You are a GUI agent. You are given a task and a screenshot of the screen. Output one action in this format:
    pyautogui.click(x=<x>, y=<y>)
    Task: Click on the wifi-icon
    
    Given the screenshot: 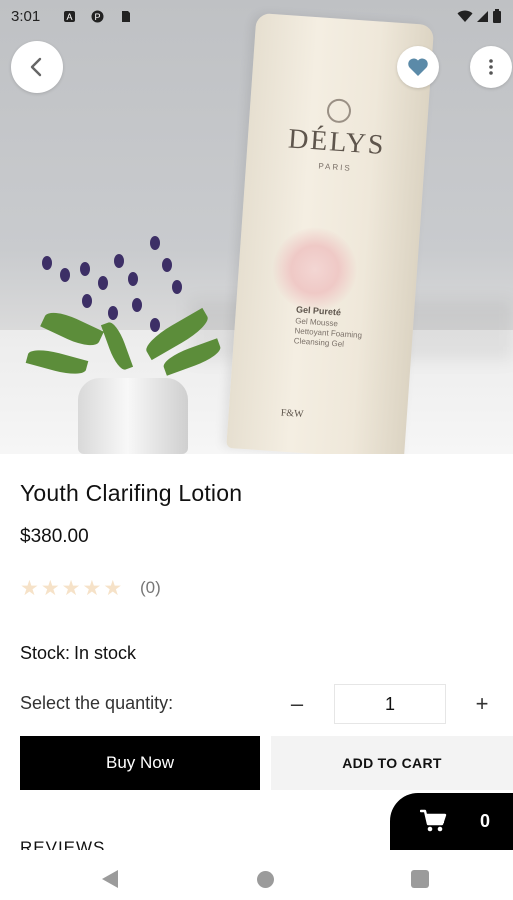 What is the action you would take?
    pyautogui.click(x=465, y=16)
    